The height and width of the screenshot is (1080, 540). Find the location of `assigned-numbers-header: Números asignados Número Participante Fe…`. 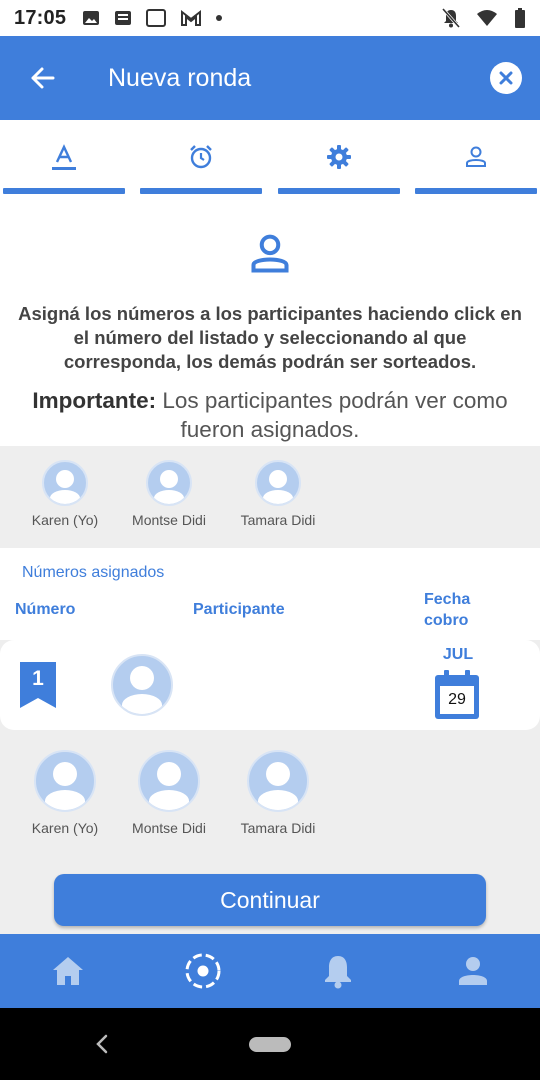

assigned-numbers-header: Números asignados Número Participante Fe… is located at coordinates (270, 594).